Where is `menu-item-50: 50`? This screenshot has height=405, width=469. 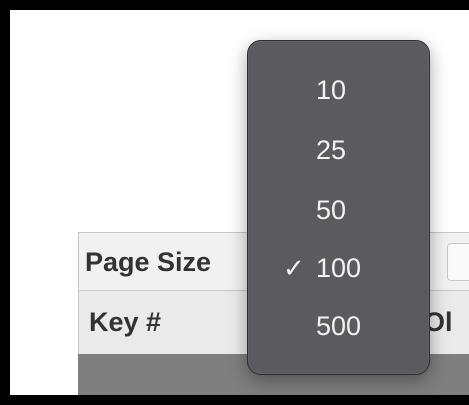
menu-item-50: 50 is located at coordinates (338, 214).